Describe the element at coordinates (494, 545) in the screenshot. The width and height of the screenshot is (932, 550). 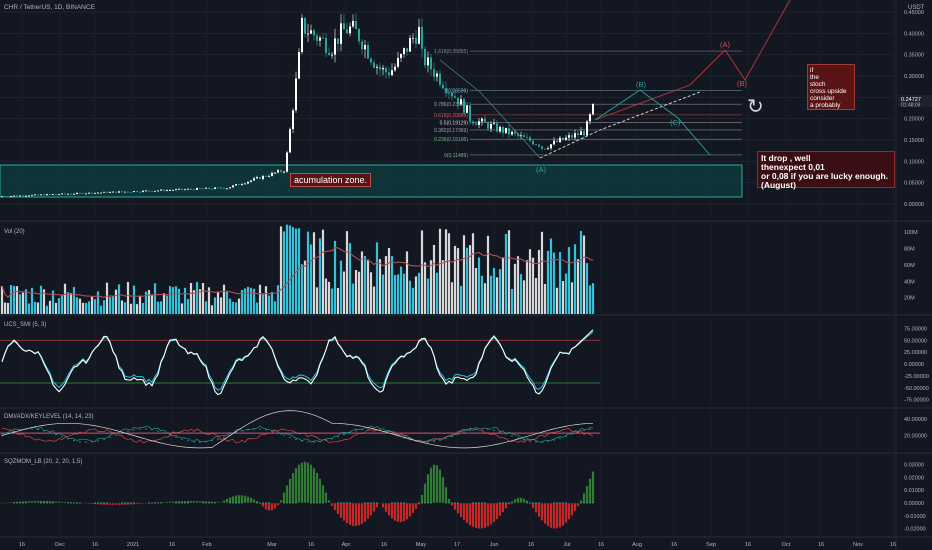
I see `time-tick-label: Jun` at that location.